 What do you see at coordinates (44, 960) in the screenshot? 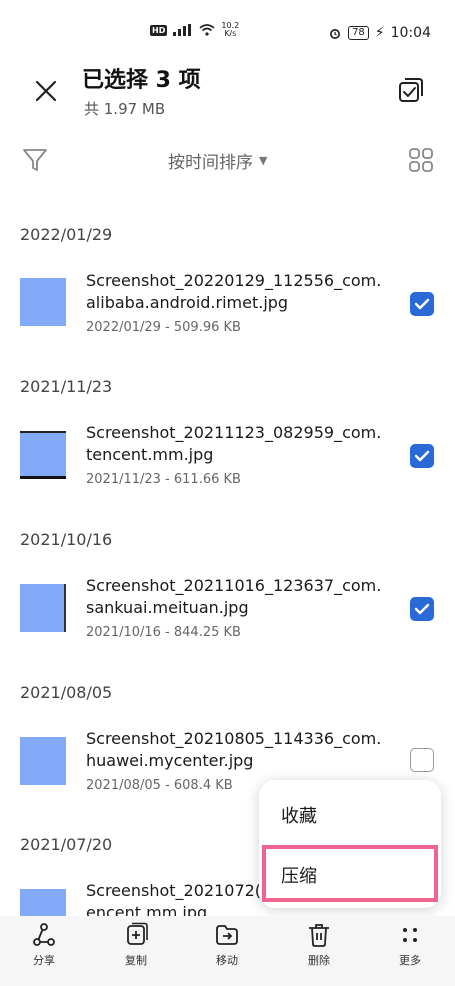
I see `share-label: 分享` at bounding box center [44, 960].